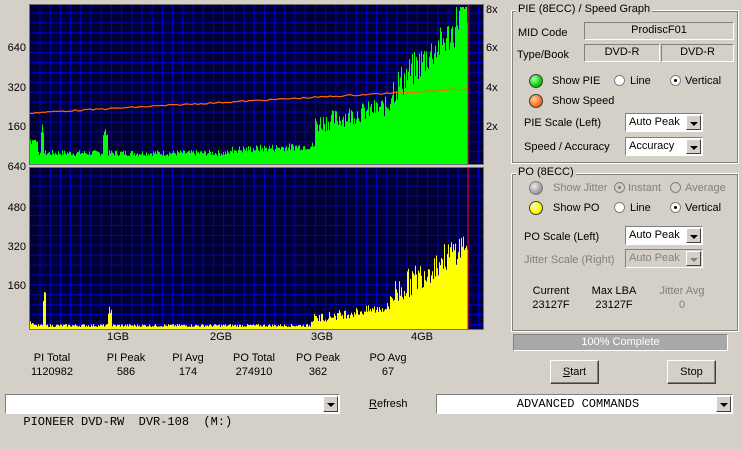 The image size is (742, 449). I want to click on current-value: 23127F, so click(551, 305).